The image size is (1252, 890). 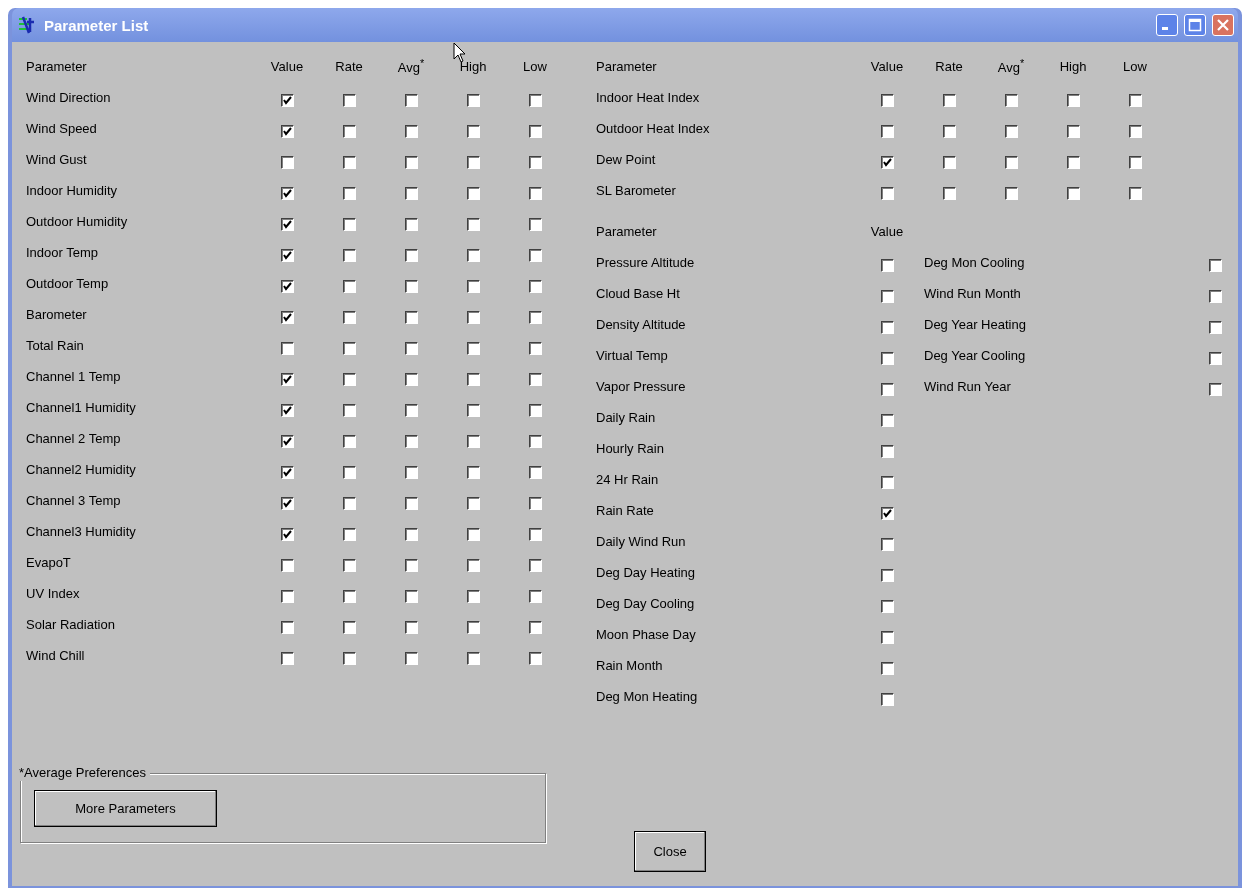 I want to click on more-parameters-button: More Parameters, so click(x=125, y=808).